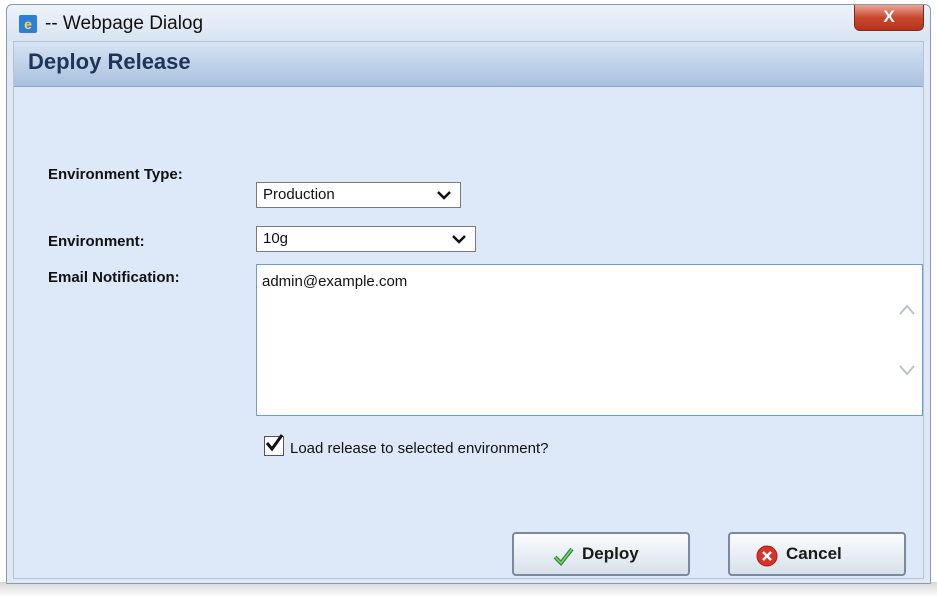 The image size is (937, 597). Describe the element at coordinates (109, 61) in the screenshot. I see `dialog-title: Deploy Release` at that location.